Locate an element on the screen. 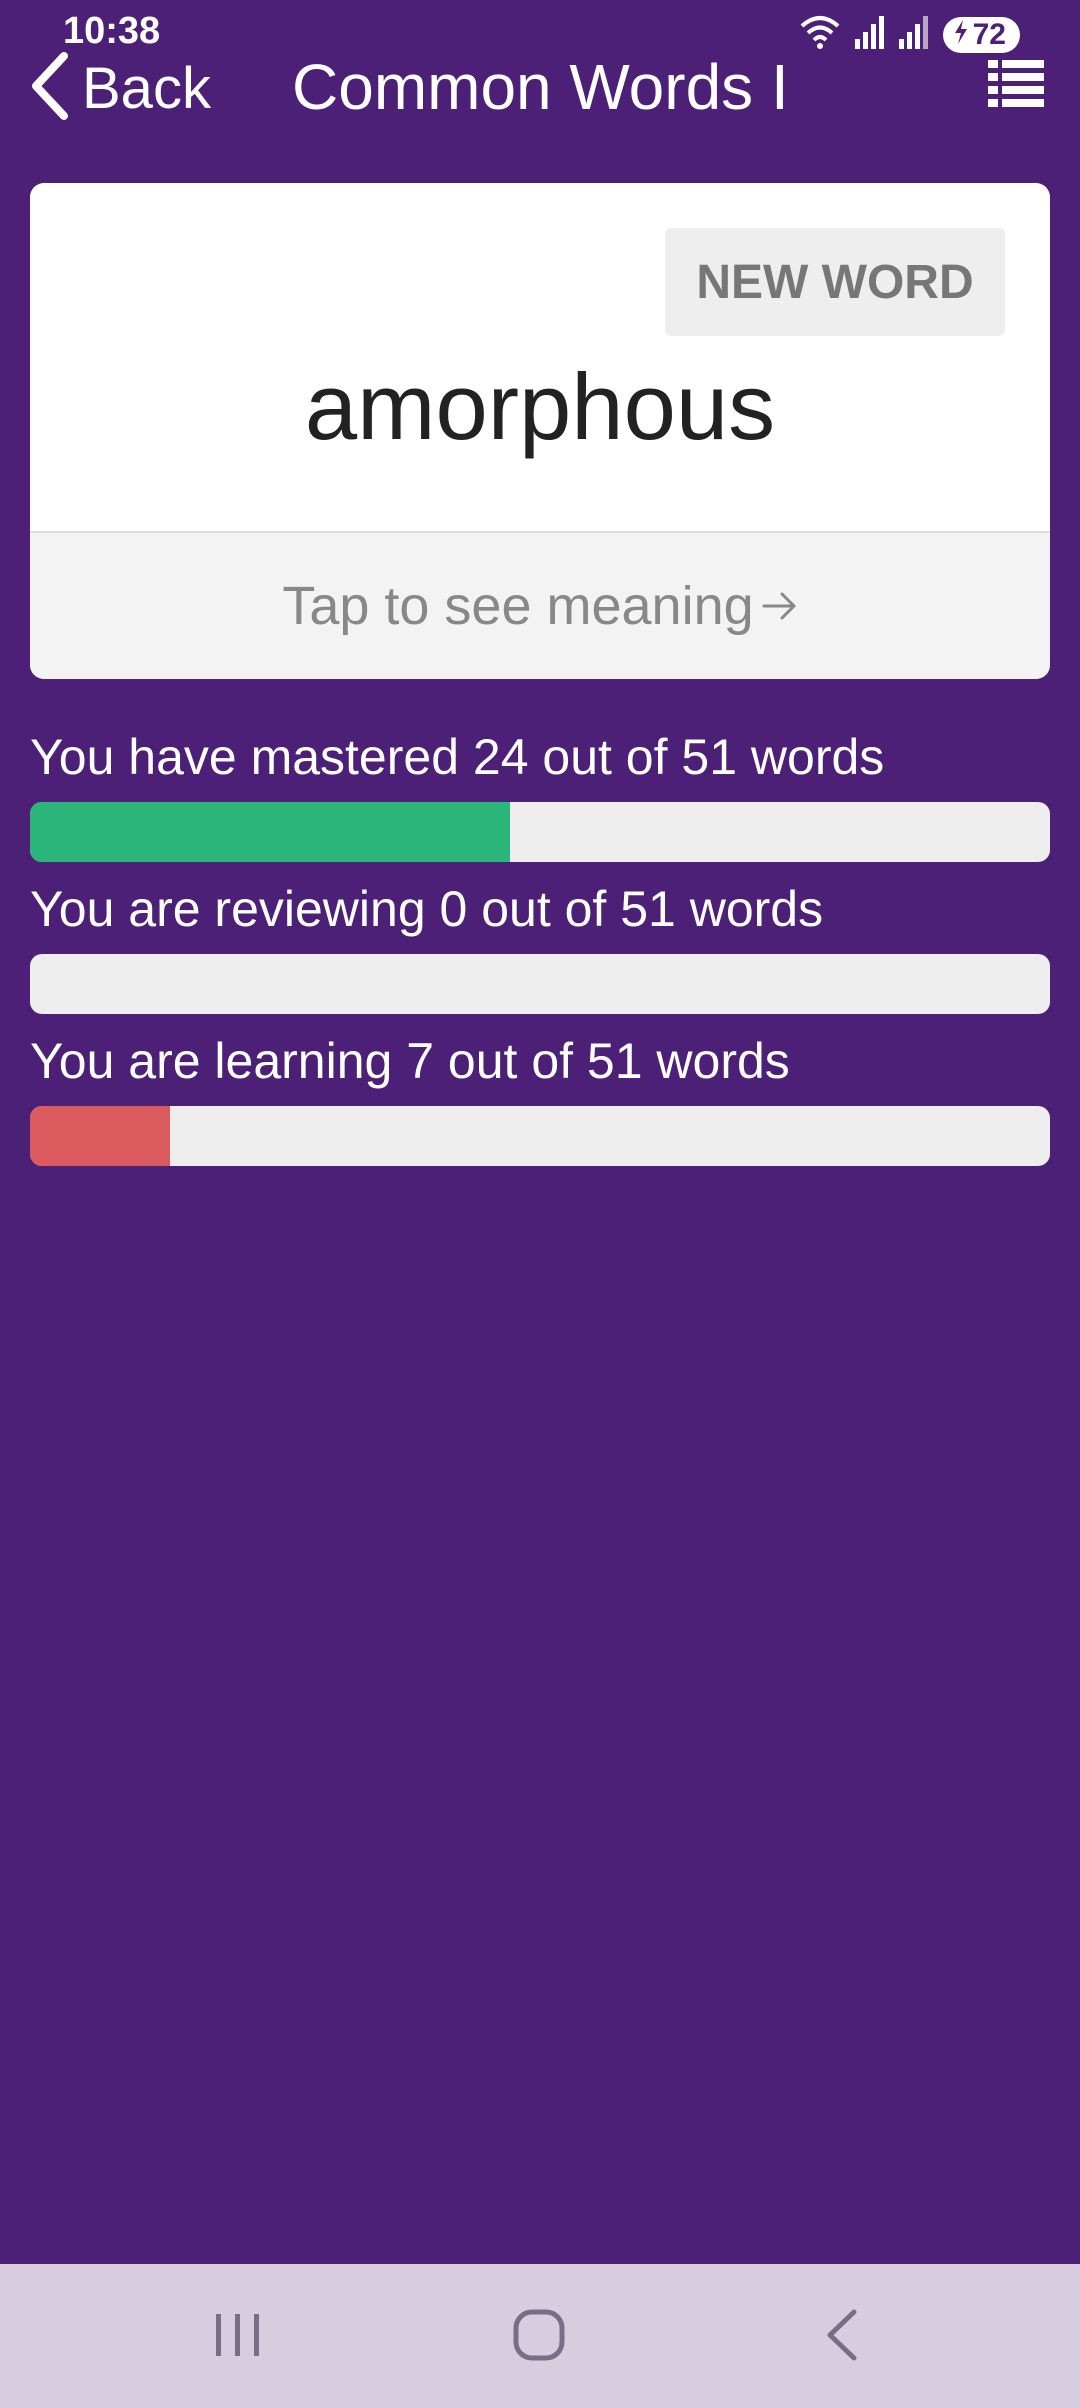  back-label: Back is located at coordinates (146, 88).